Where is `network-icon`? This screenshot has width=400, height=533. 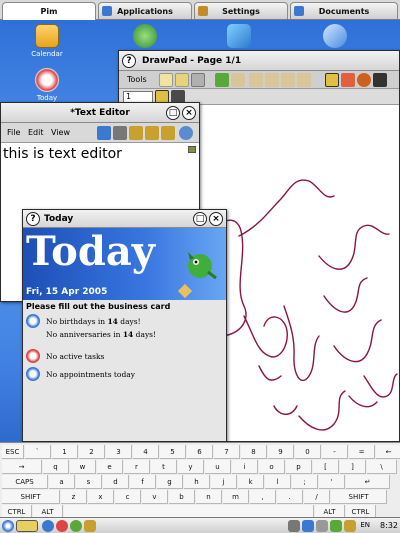 network-icon is located at coordinates (308, 526).